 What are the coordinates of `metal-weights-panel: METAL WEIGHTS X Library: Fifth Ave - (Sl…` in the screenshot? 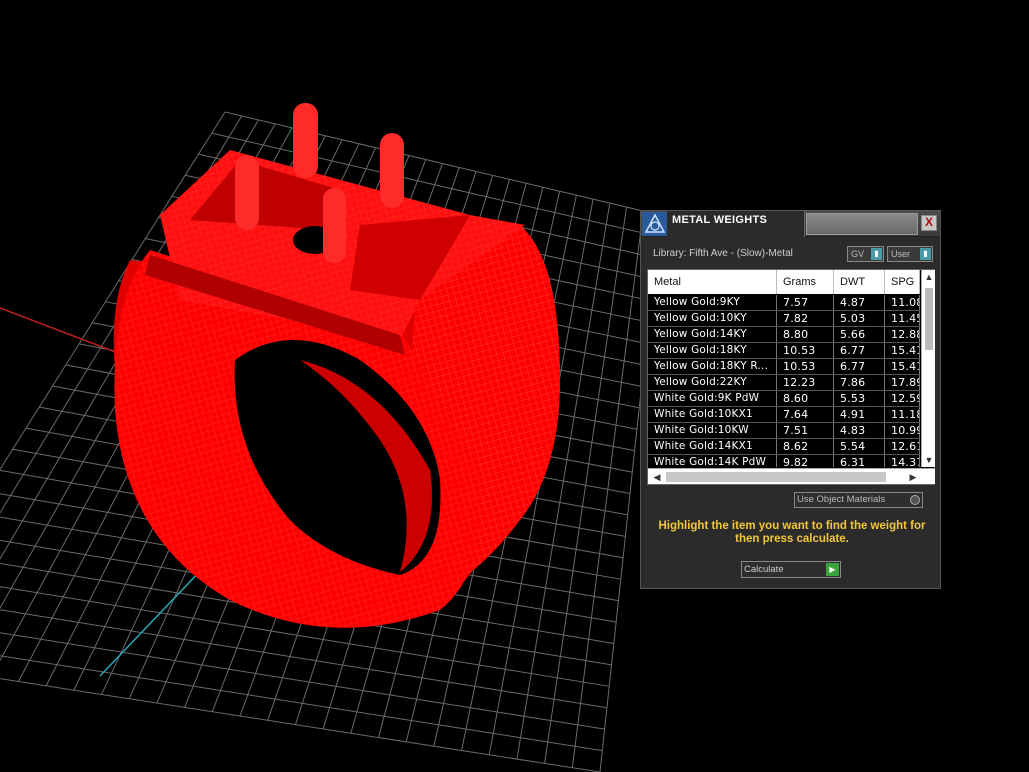 It's located at (790, 399).